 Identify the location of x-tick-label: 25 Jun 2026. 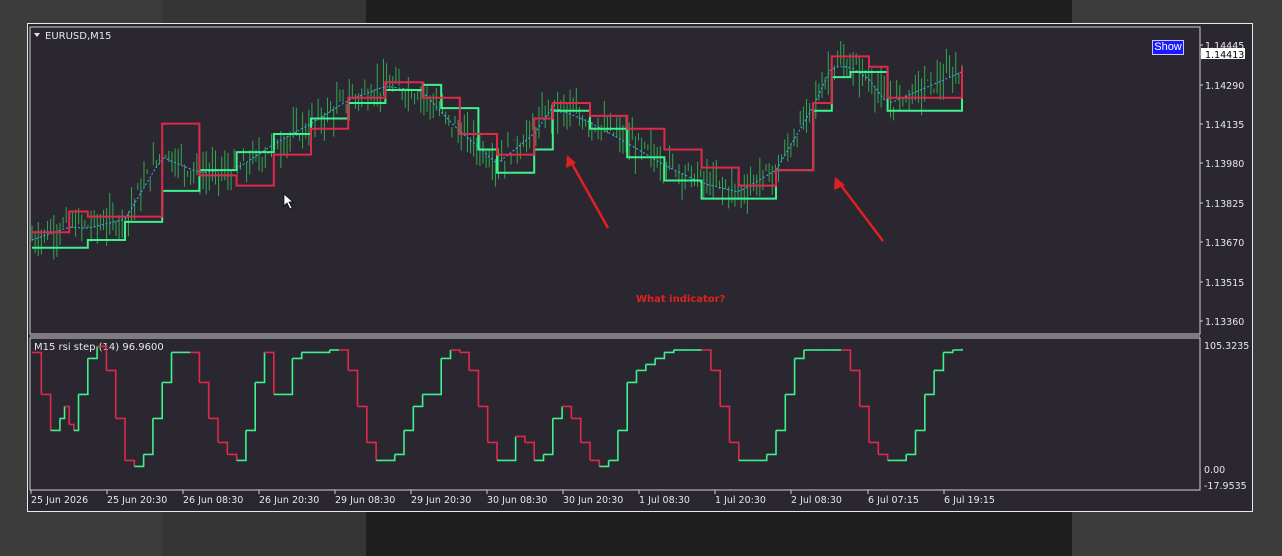
(59, 500).